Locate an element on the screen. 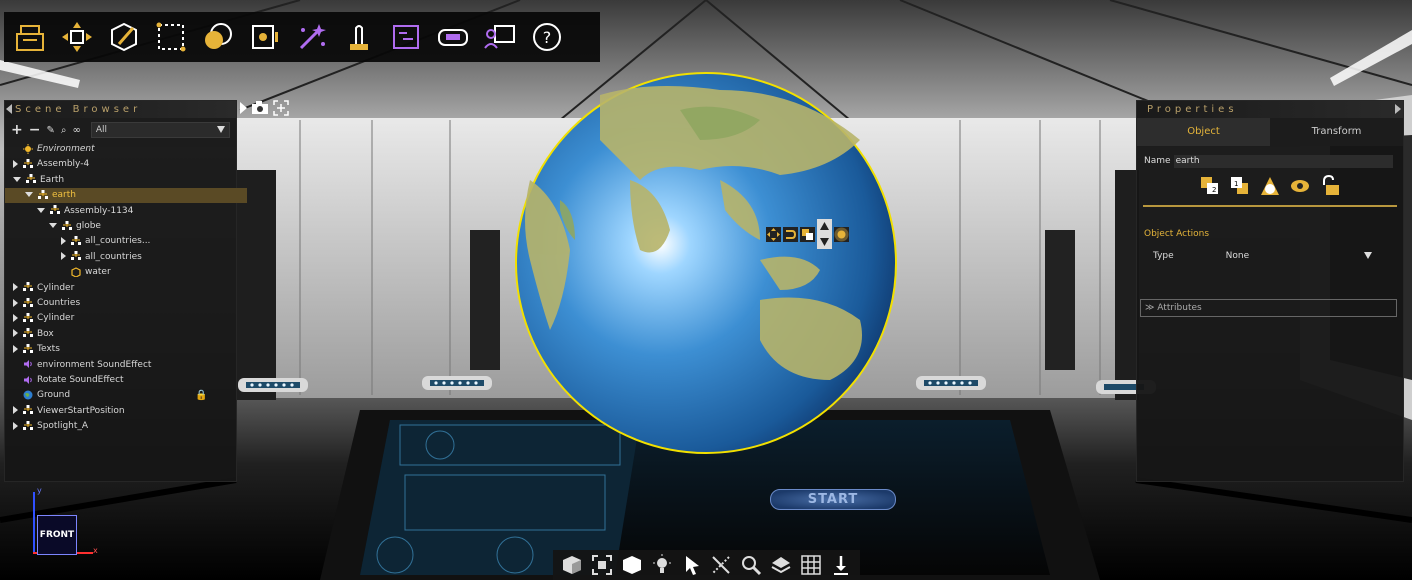 This screenshot has width=1412, height=580. tree-item: globe is located at coordinates (138, 226).